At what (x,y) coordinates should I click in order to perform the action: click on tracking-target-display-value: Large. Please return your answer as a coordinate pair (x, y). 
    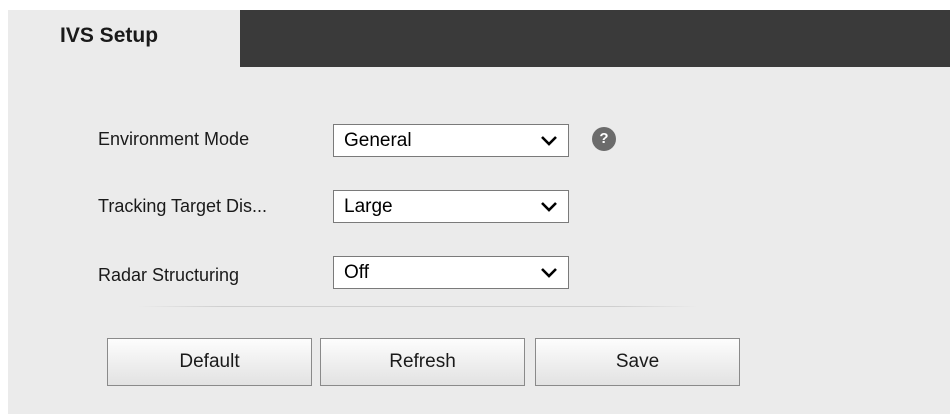
    Looking at the image, I should click on (368, 206).